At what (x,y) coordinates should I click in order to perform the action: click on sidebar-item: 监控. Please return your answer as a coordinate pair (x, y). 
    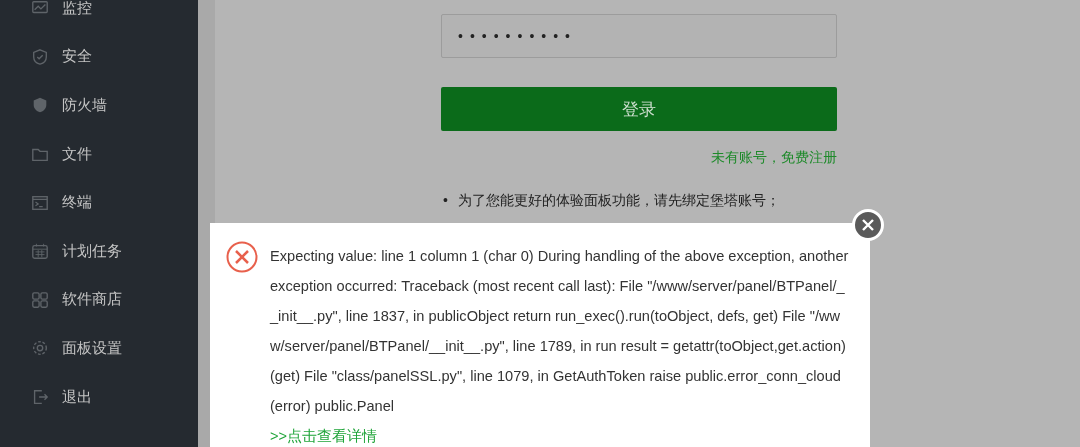
    Looking at the image, I should click on (99, 16).